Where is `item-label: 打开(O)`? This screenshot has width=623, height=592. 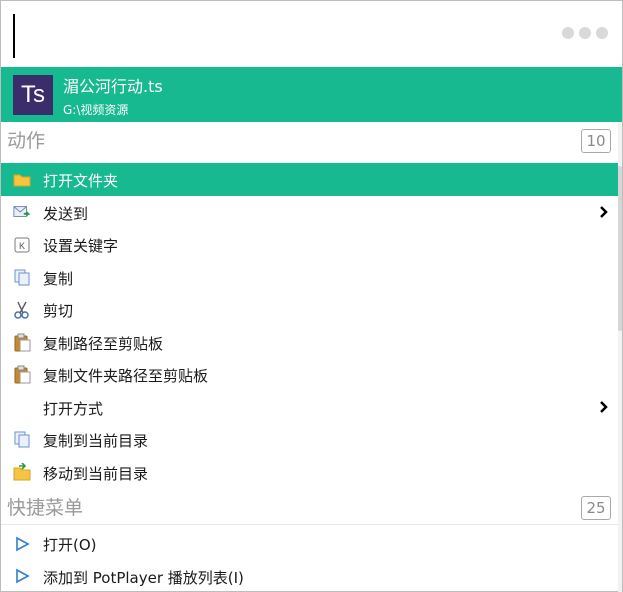 item-label: 打开(O) is located at coordinates (70, 545).